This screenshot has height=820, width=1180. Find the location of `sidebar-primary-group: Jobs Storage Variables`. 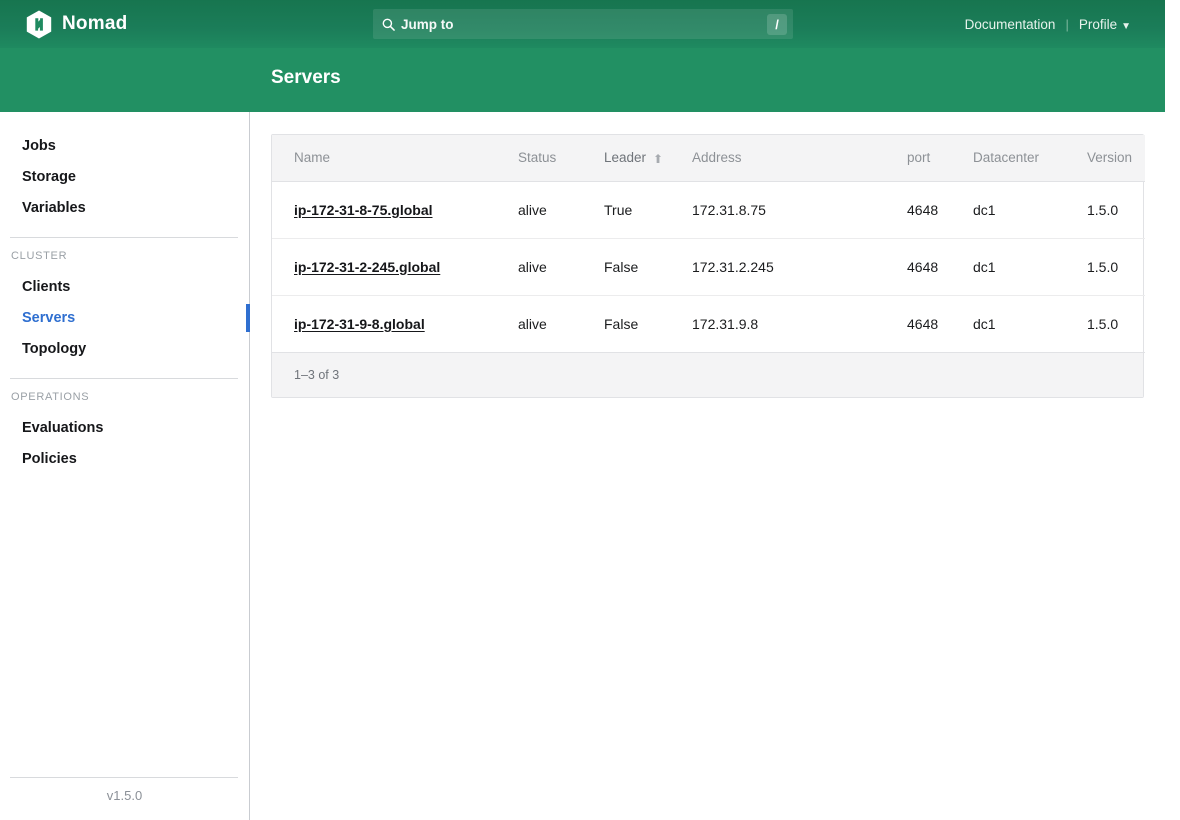

sidebar-primary-group: Jobs Storage Variables is located at coordinates (124, 176).